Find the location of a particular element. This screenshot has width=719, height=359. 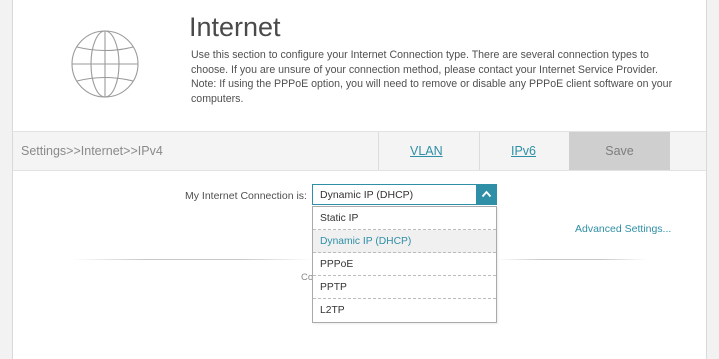

settings-navbar: Settings>>Internet>>IPv4 VLAN IPv6 Save is located at coordinates (359, 151).